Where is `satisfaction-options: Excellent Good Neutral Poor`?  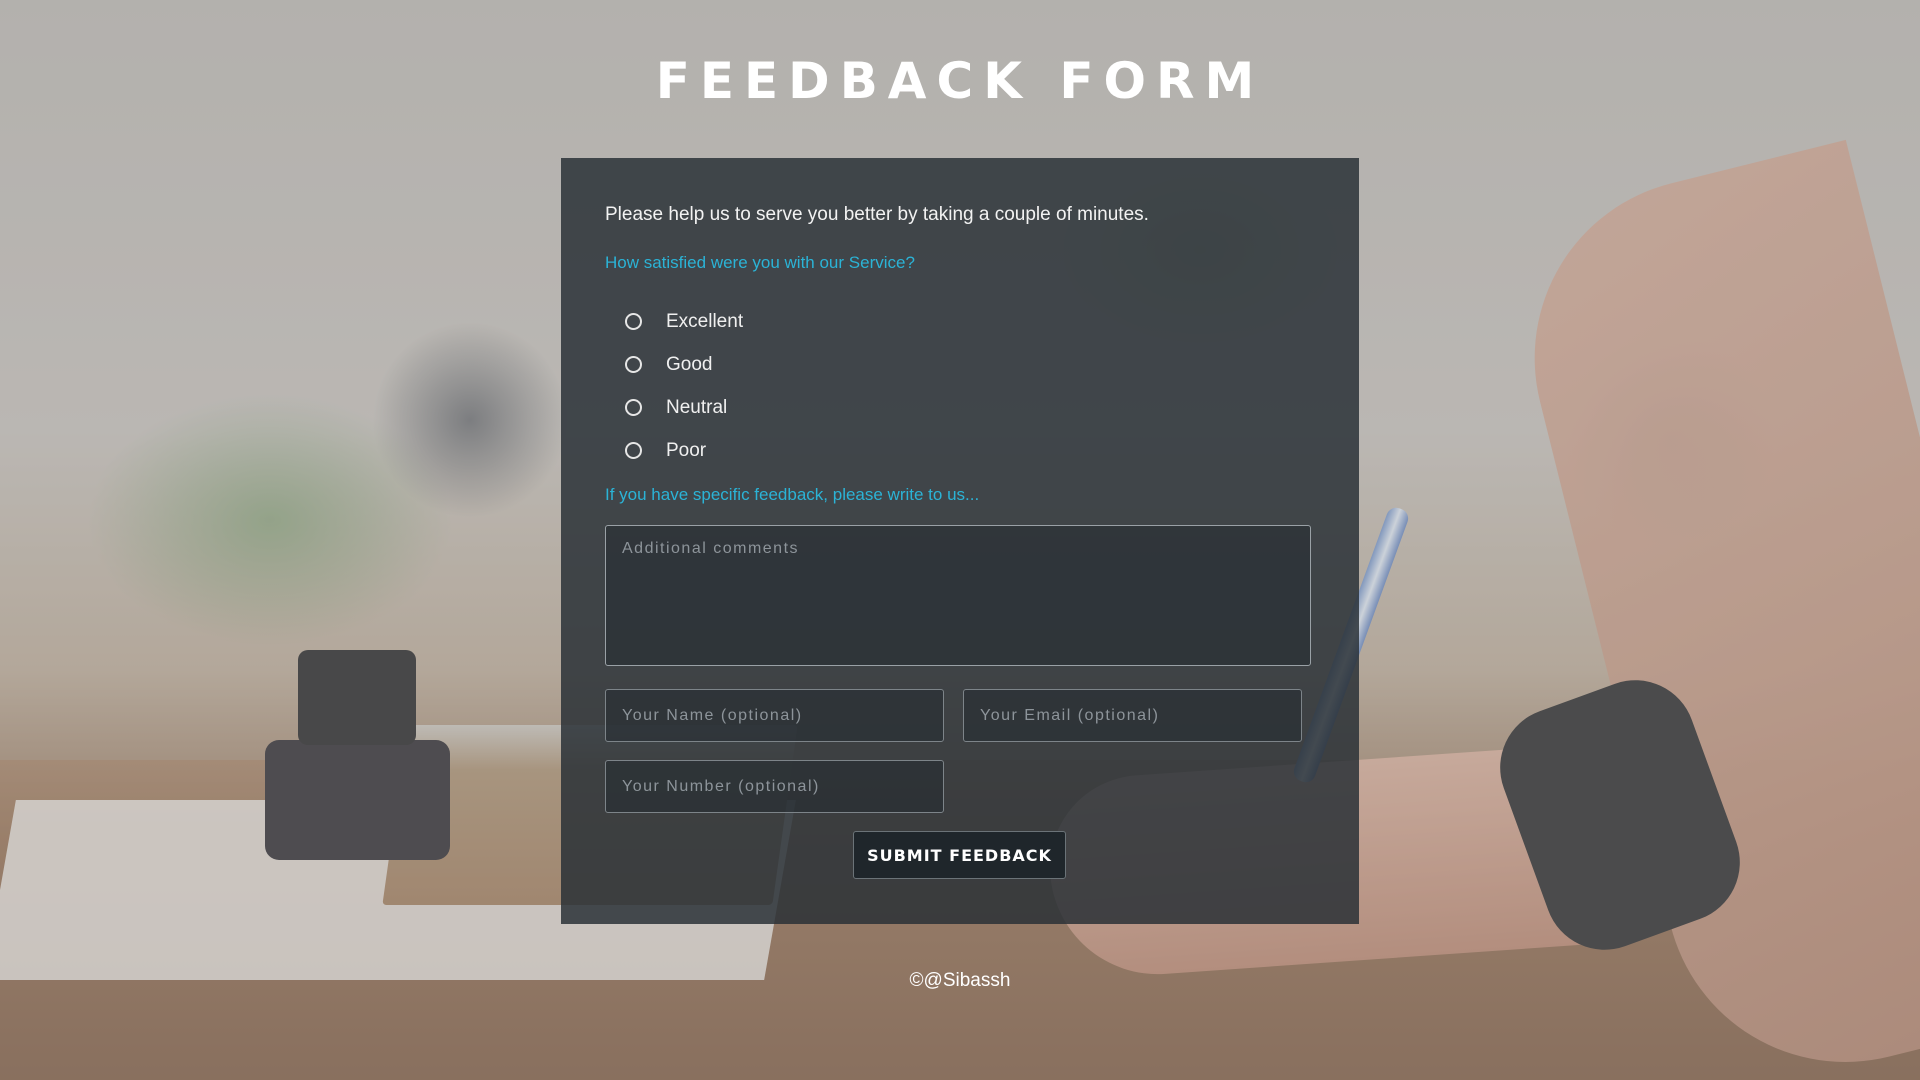
satisfaction-options: Excellent Good Neutral Poor is located at coordinates (684, 386).